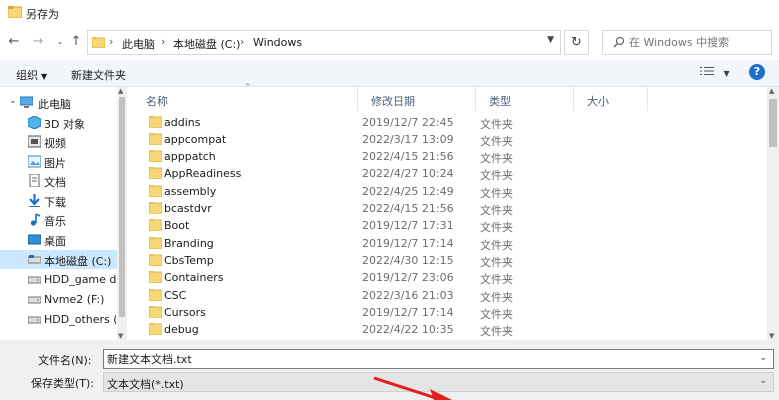  What do you see at coordinates (524, 99) in the screenshot?
I see `column-header-type: 类型` at bounding box center [524, 99].